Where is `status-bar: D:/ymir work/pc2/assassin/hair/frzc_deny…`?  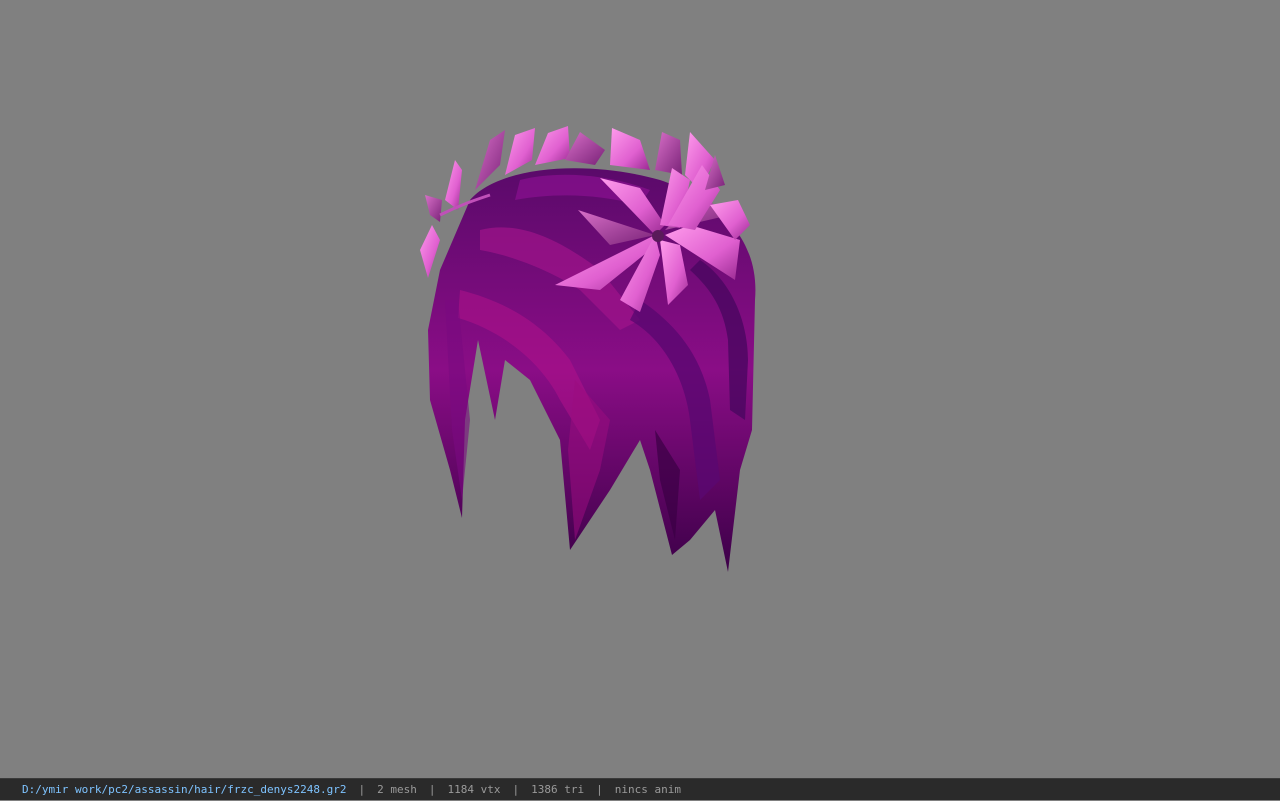 status-bar: D:/ymir work/pc2/assassin/hair/frzc_deny… is located at coordinates (640, 789).